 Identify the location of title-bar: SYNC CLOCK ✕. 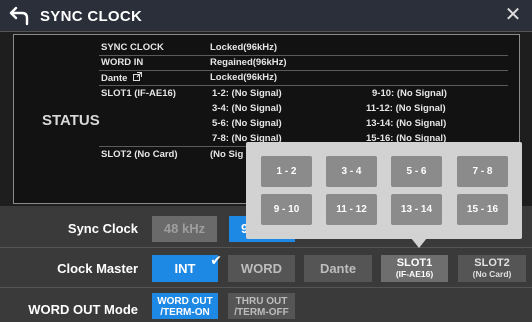
(266, 16).